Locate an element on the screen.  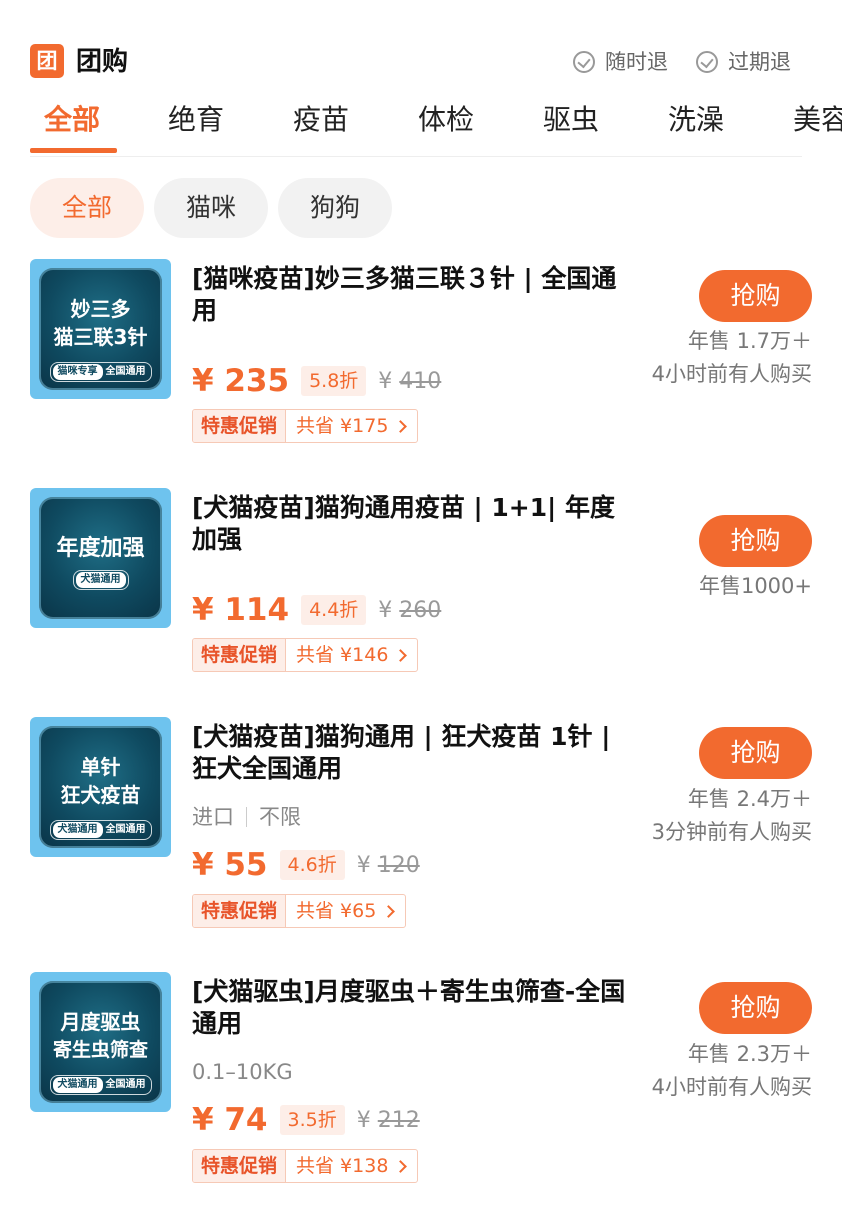
discount-badge: 4.4折 is located at coordinates (334, 610).